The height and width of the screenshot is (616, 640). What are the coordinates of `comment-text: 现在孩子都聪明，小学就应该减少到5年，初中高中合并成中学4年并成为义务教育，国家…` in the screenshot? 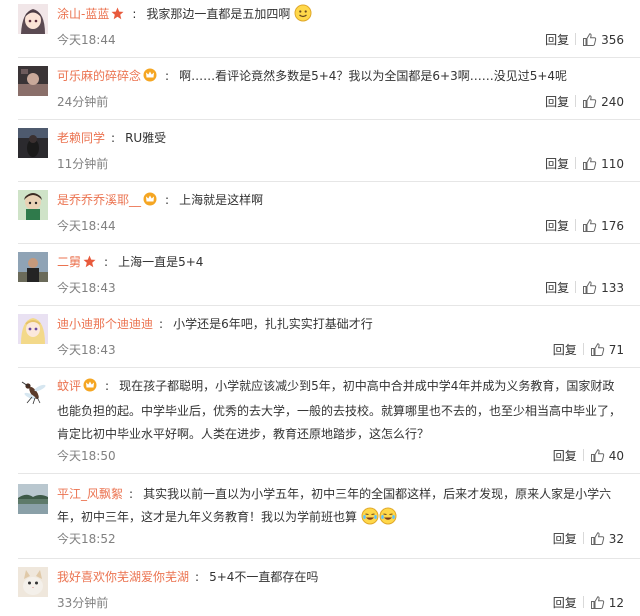 It's located at (339, 410).